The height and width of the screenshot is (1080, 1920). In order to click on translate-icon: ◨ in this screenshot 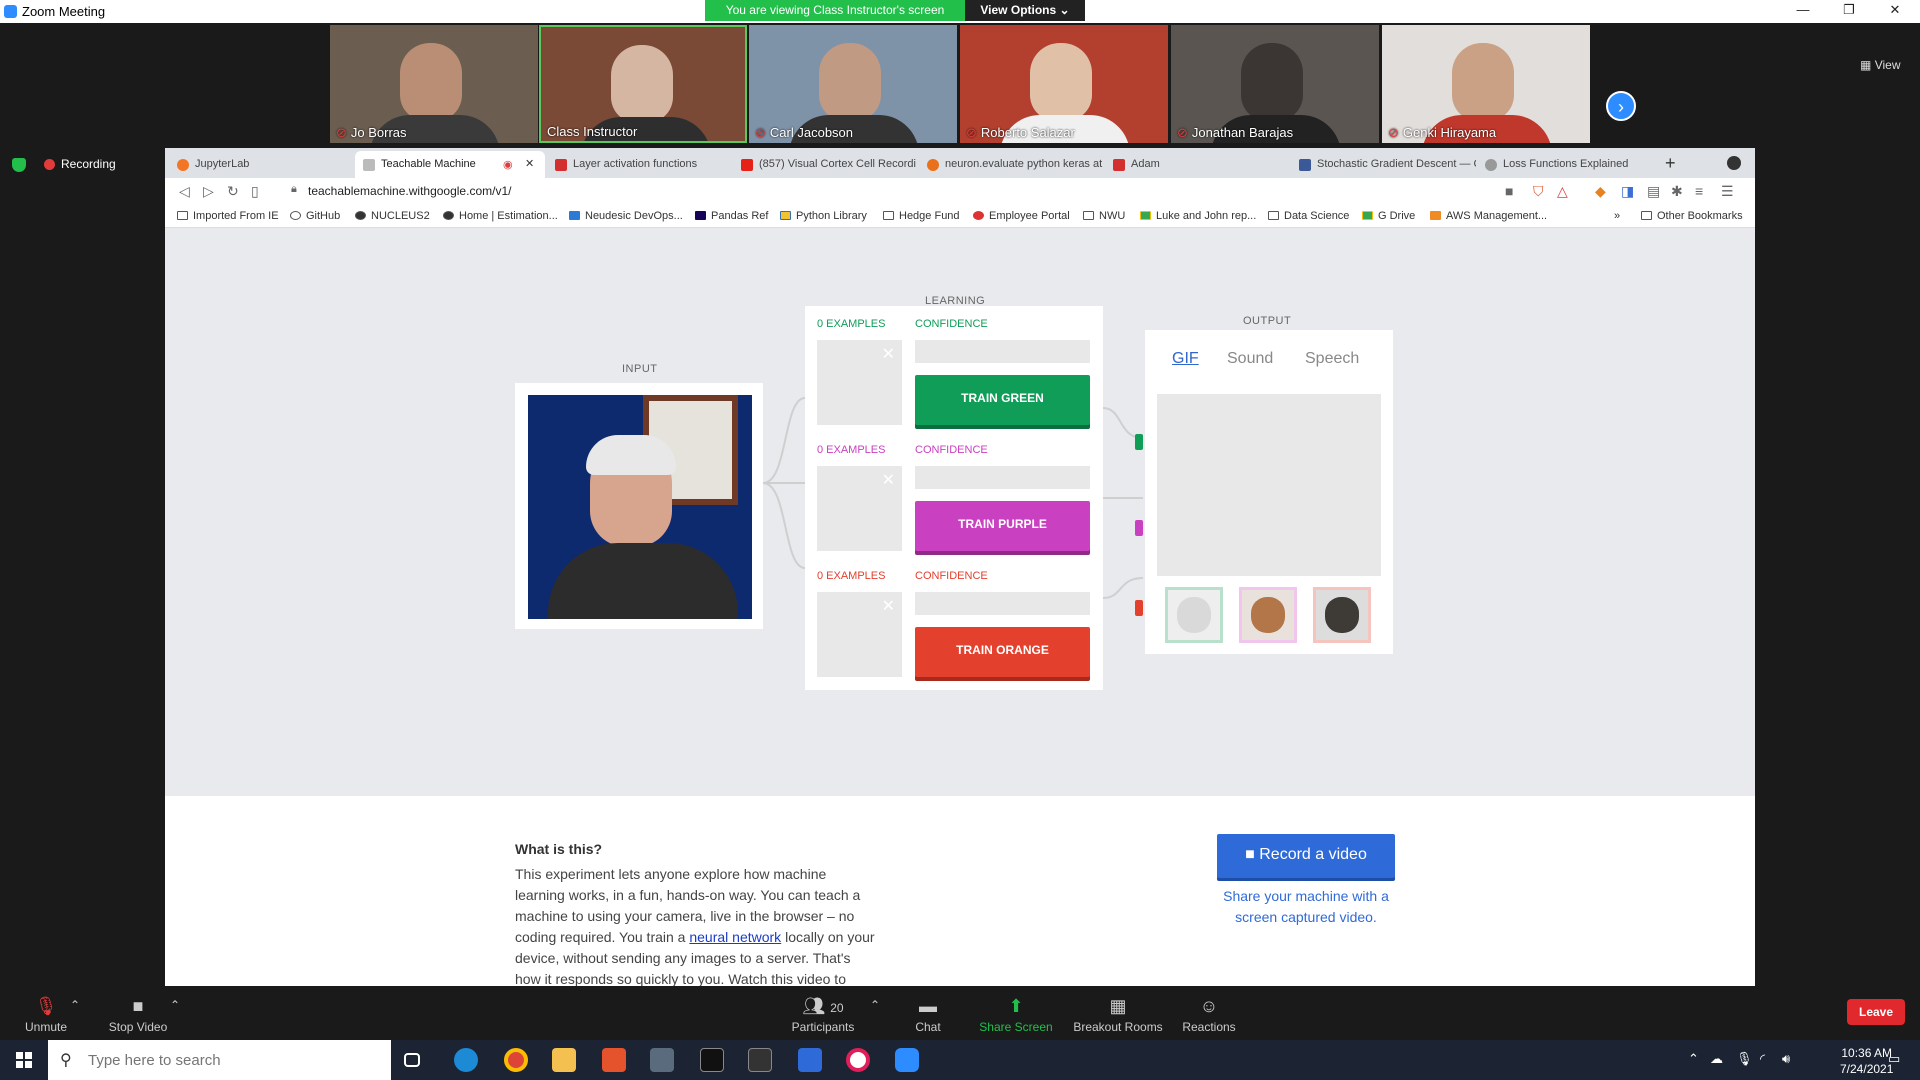, I will do `click(1627, 191)`.